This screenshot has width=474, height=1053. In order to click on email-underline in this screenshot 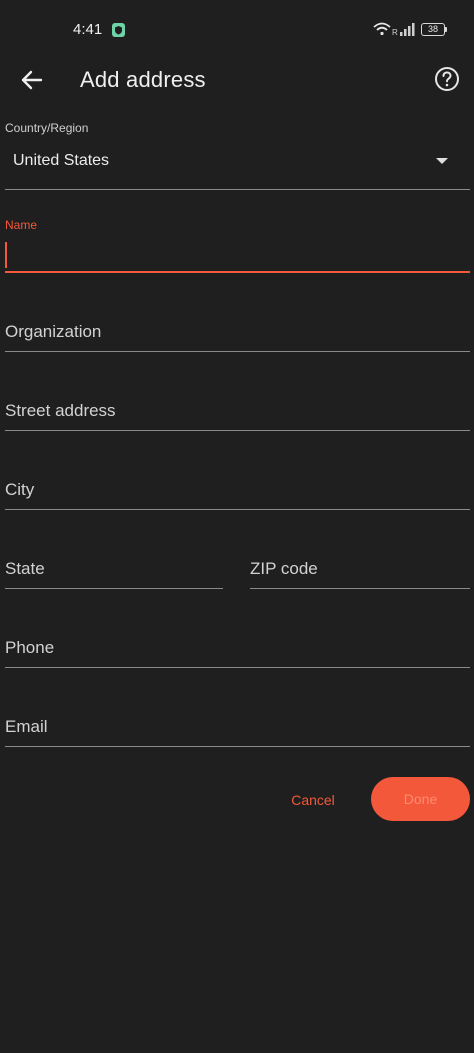, I will do `click(237, 746)`.